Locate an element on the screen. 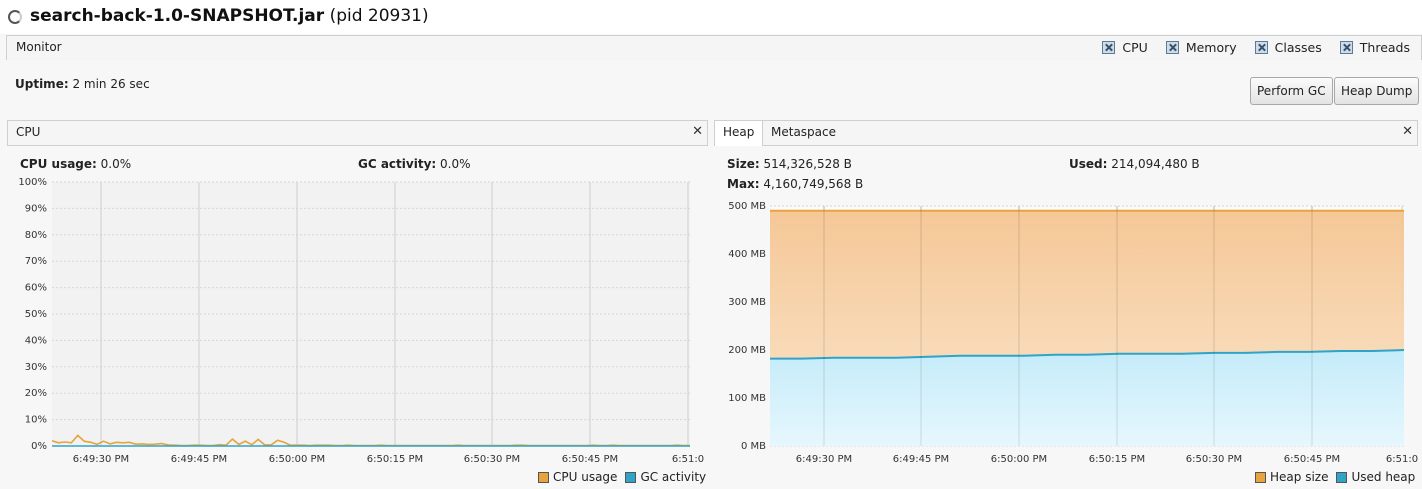 The image size is (1422, 489). heap-max-stat: Max: 4,160,749,568 B is located at coordinates (795, 184).